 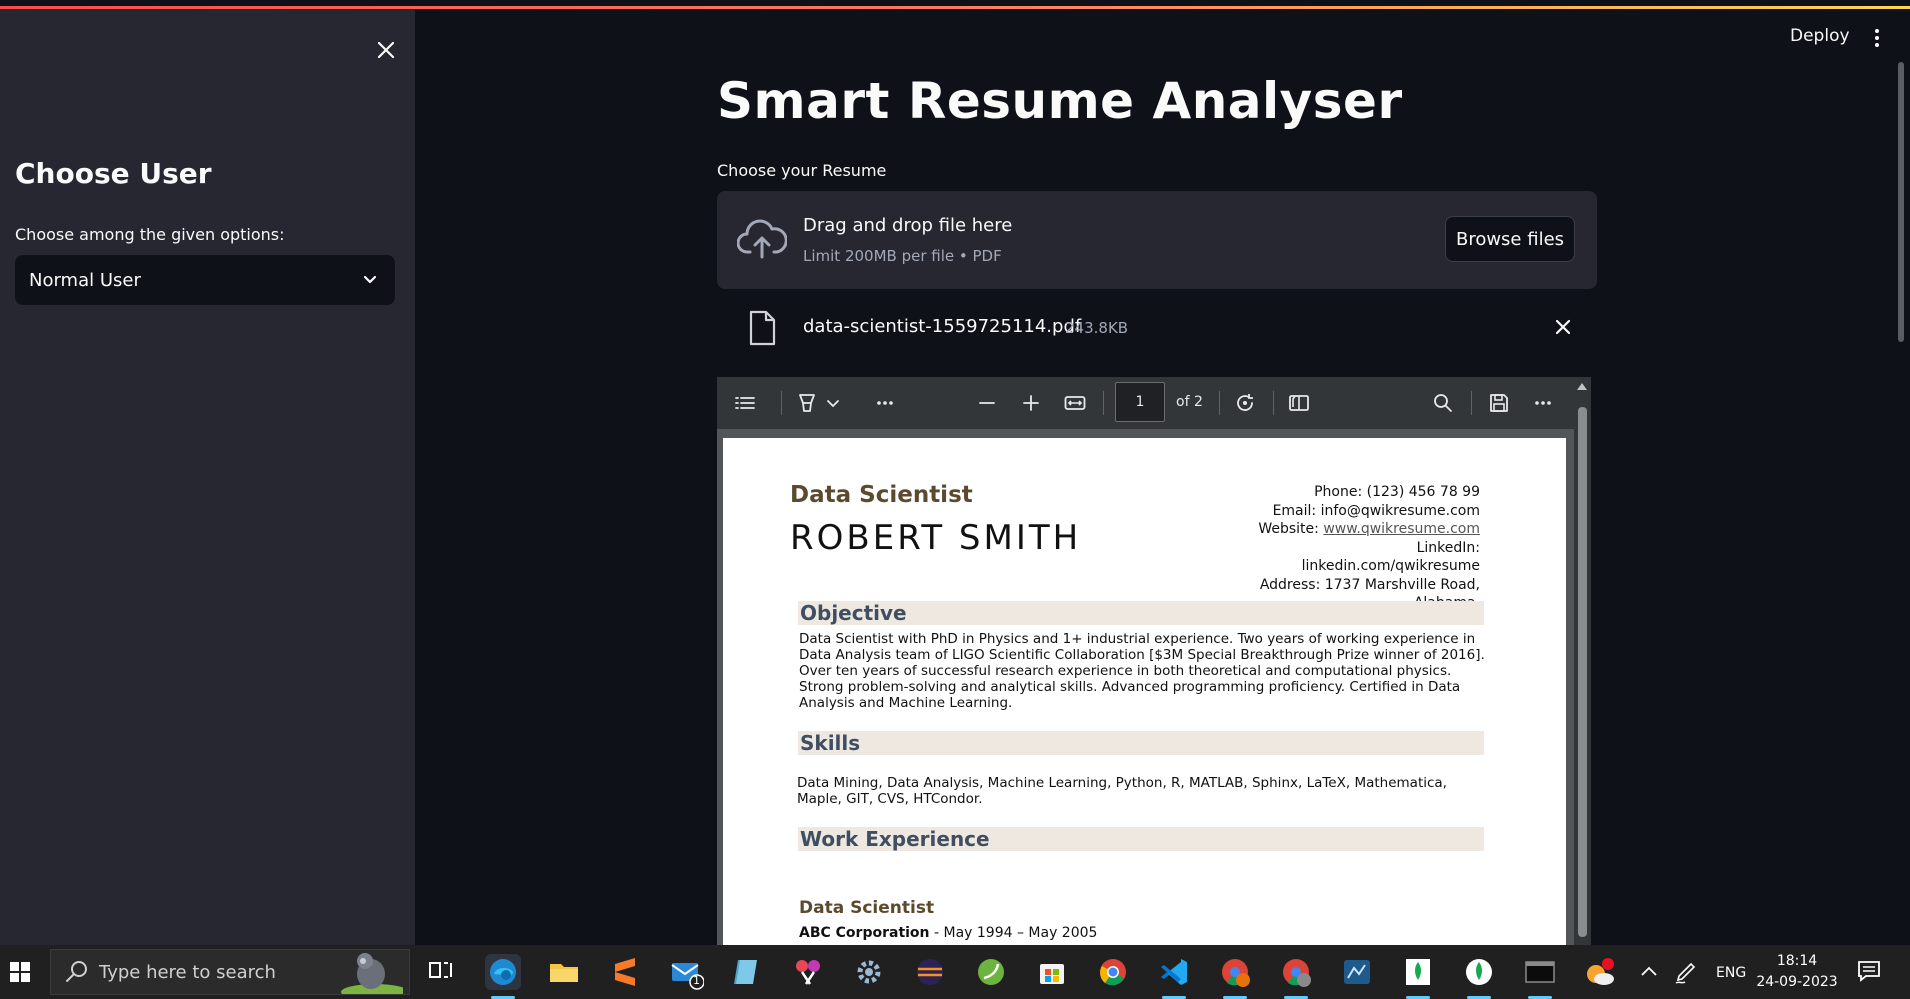 I want to click on pdf-toolbar: of 2, so click(x=1154, y=403).